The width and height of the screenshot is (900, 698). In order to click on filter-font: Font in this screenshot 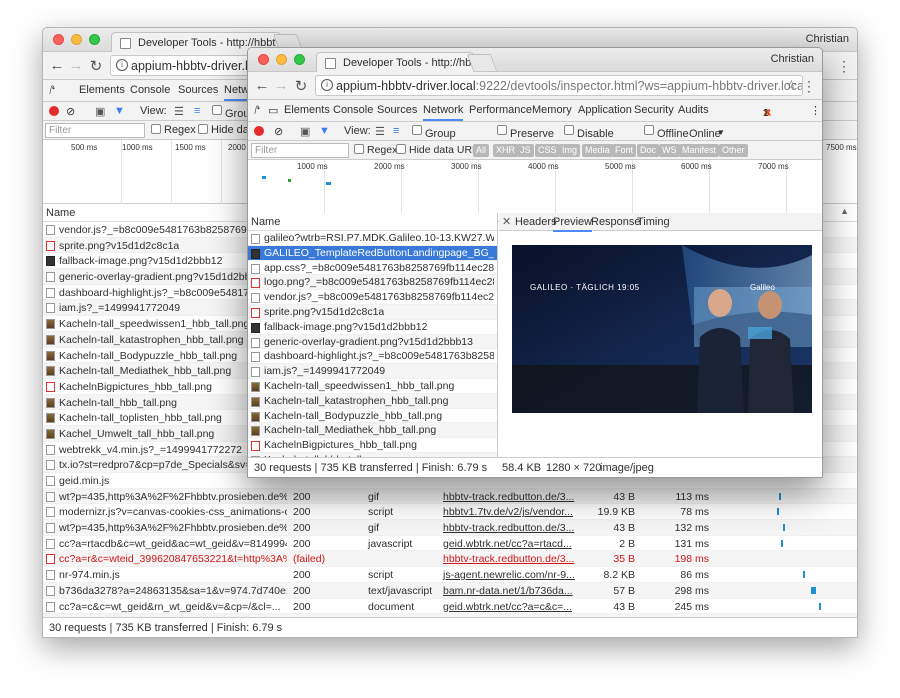, I will do `click(624, 150)`.